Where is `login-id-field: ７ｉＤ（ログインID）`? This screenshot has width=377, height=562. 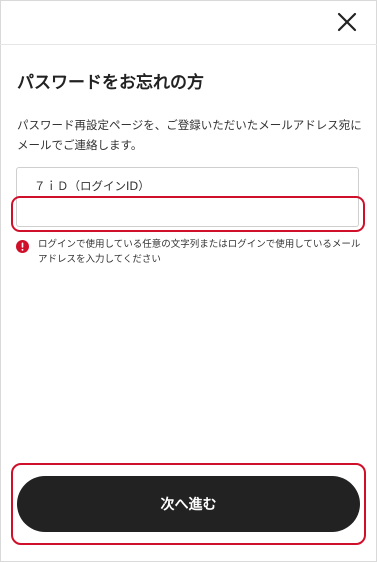 login-id-field: ７ｉＤ（ログインID） is located at coordinates (187, 197).